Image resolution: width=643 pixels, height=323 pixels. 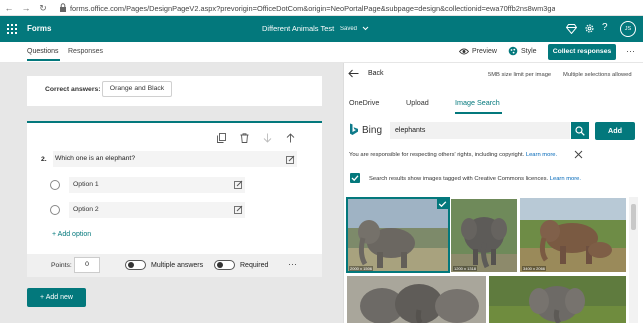 I want to click on trash-icon, so click(x=244, y=138).